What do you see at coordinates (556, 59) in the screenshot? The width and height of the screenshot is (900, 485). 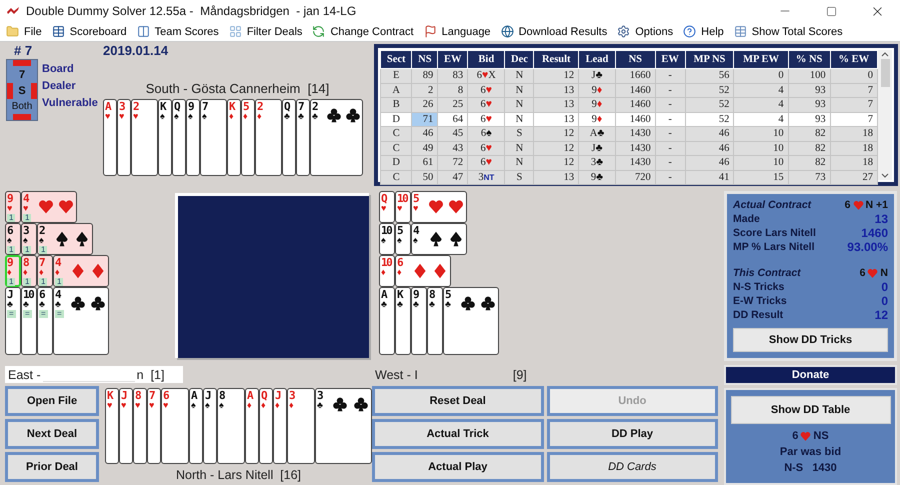 I see `column-header: Result` at bounding box center [556, 59].